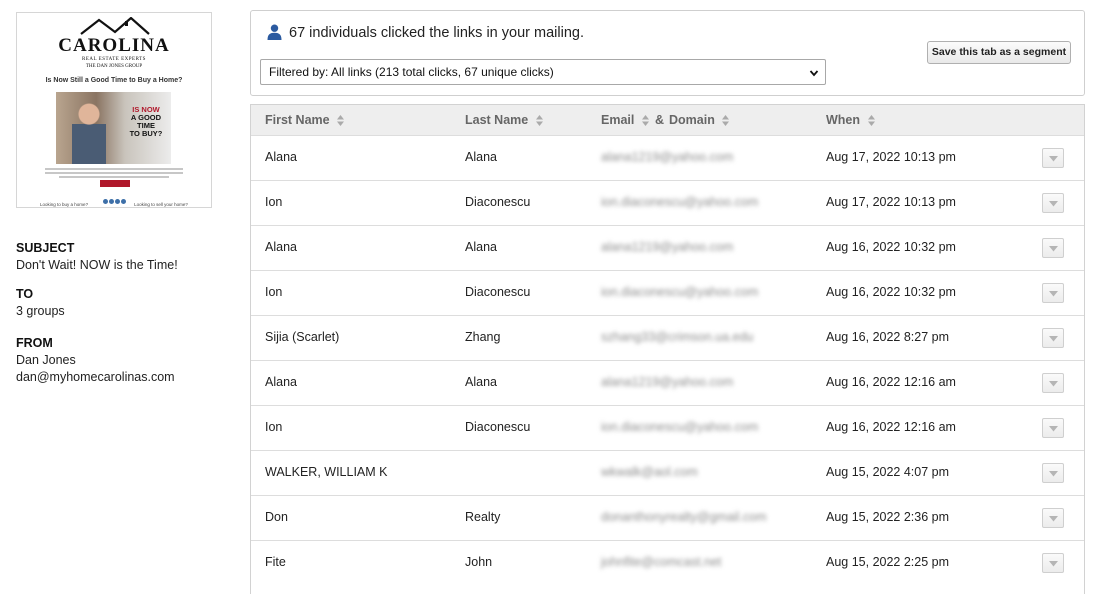 The height and width of the screenshot is (594, 1100). What do you see at coordinates (305, 120) in the screenshot?
I see `col-first-name: First Name` at bounding box center [305, 120].